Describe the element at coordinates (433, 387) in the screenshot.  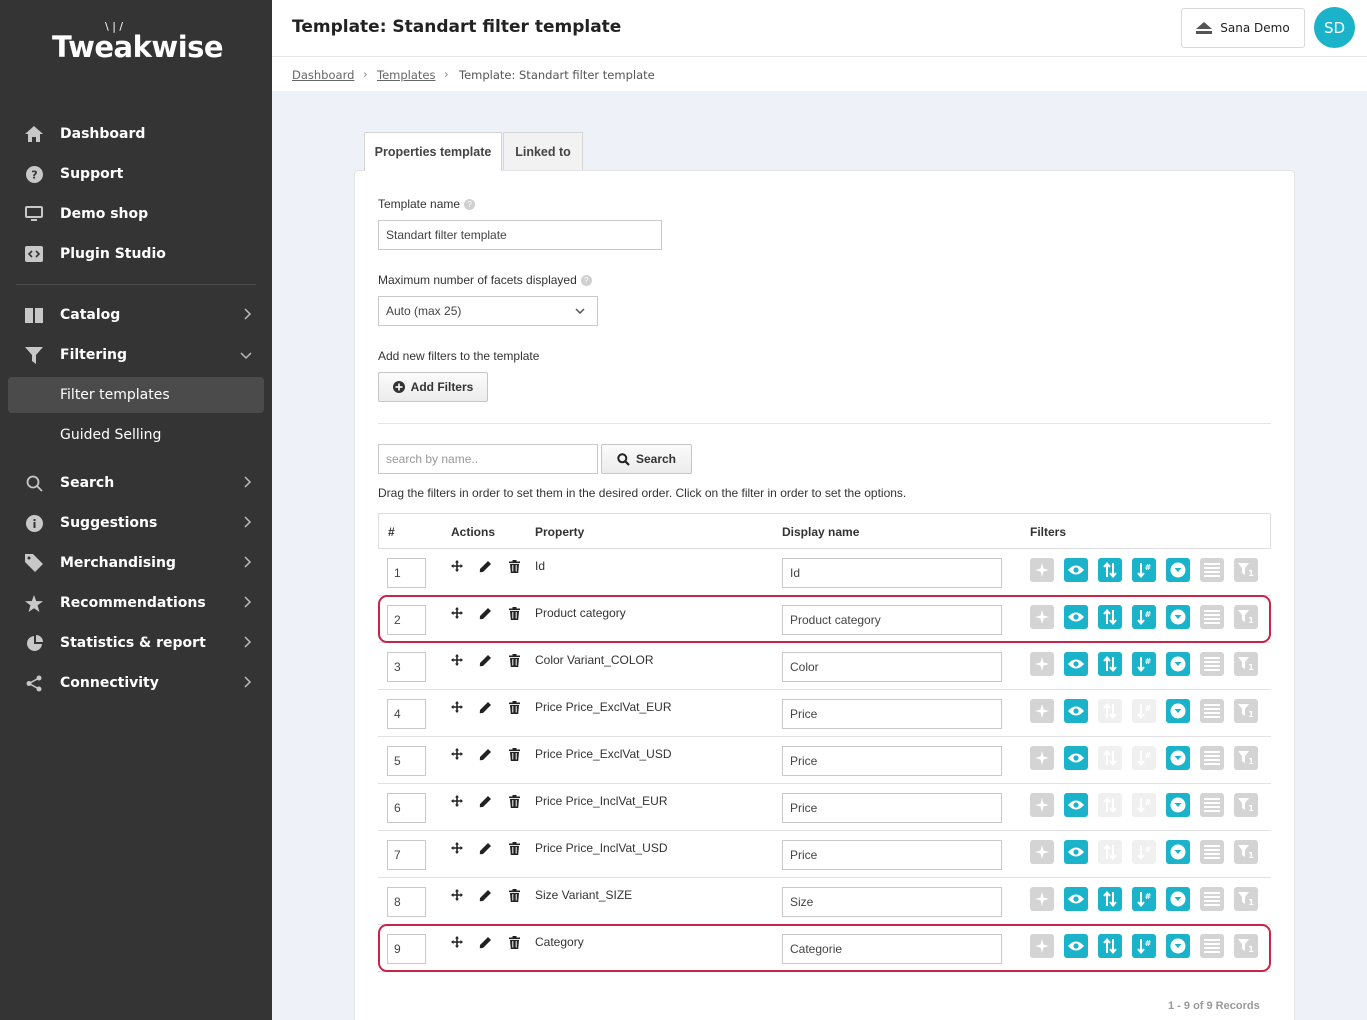
I see `add-filters-button: Add Filters` at that location.